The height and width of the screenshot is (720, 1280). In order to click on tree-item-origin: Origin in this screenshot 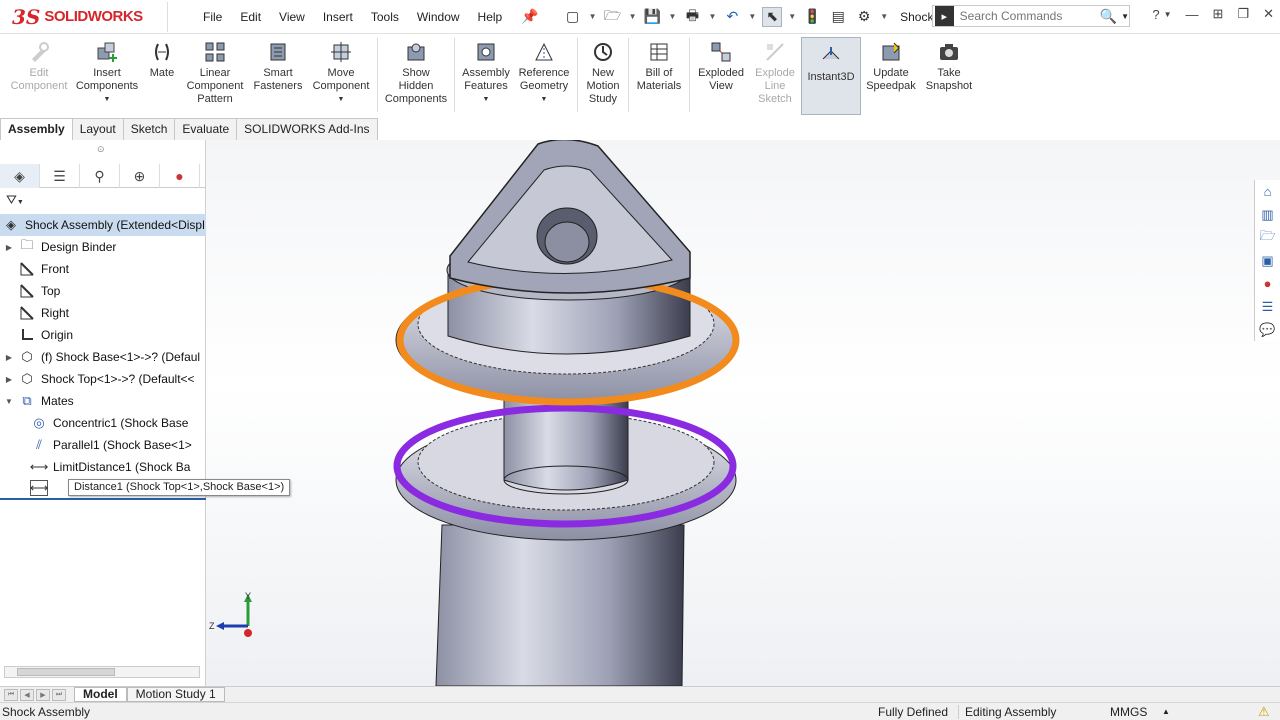, I will do `click(103, 335)`.